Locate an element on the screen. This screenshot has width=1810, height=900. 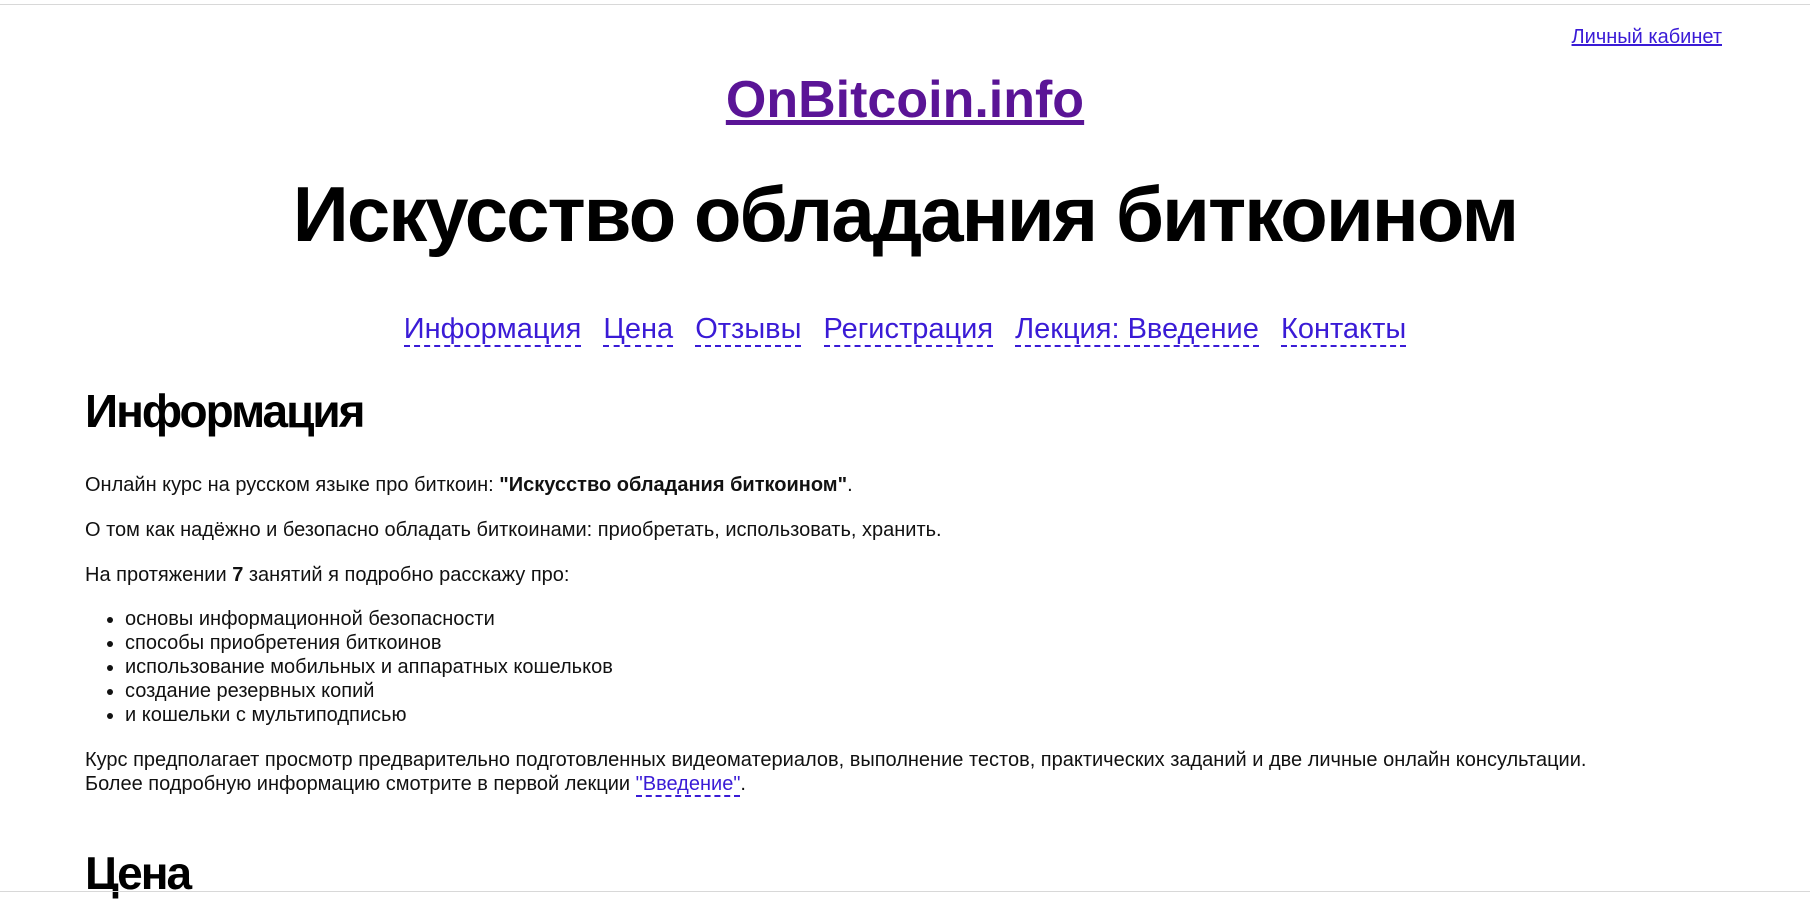
p4-suffix: . is located at coordinates (743, 783).